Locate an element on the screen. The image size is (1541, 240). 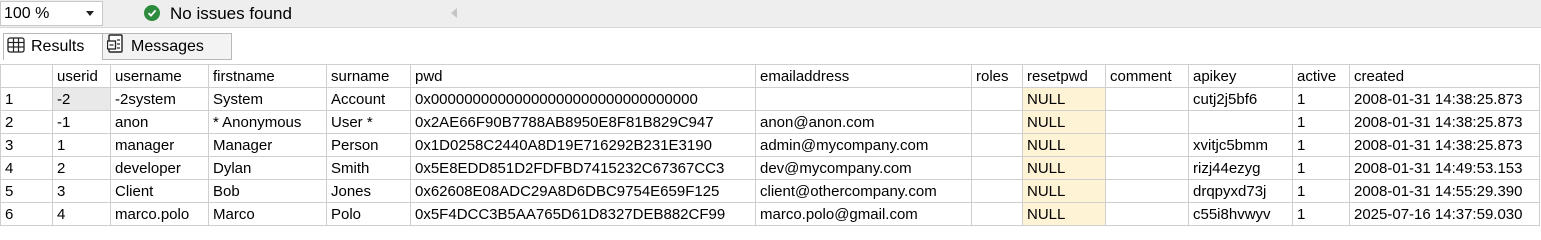
cell-pwd: 0x2AE66F90B7788AB8950E8F81B829C947 is located at coordinates (583, 122).